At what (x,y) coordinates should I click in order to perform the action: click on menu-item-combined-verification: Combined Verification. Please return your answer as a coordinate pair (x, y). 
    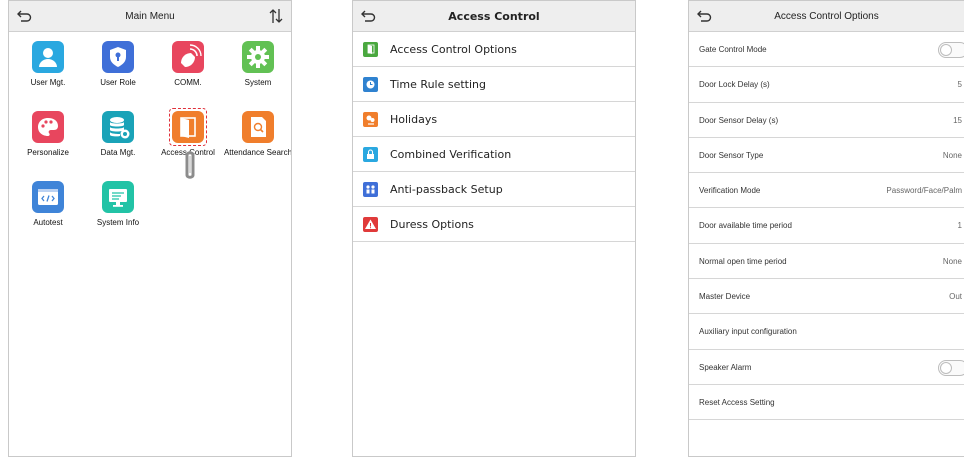
    Looking at the image, I should click on (494, 154).